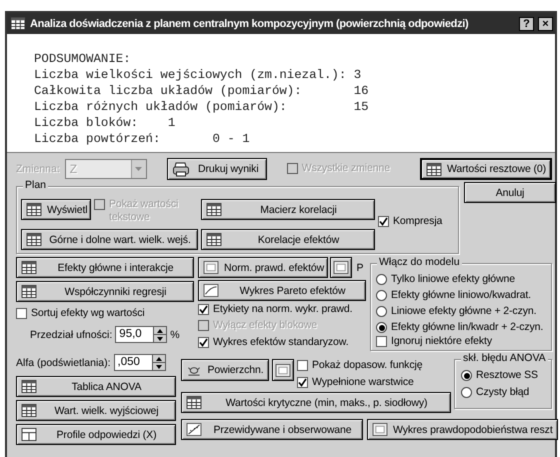 The width and height of the screenshot is (560, 457). Describe the element at coordinates (462, 429) in the screenshot. I see `residual-probability-button: Wykres prawdopodobieństwa reszt` at that location.